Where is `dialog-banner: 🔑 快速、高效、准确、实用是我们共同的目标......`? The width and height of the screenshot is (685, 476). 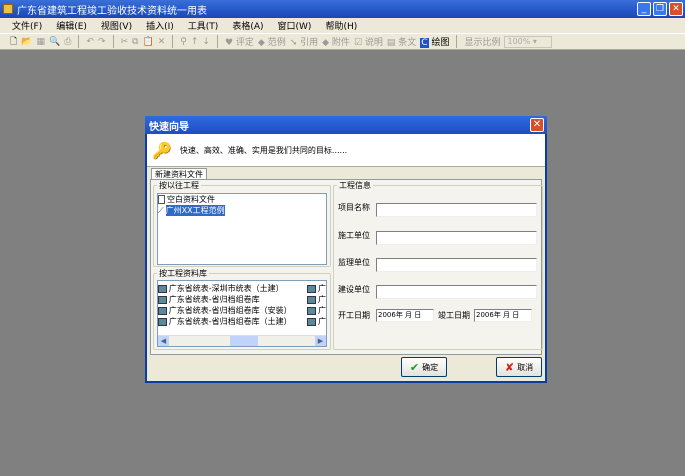
dialog-banner: 🔑 快速、高效、准确、实用是我们共同的目标...... is located at coordinates (346, 150).